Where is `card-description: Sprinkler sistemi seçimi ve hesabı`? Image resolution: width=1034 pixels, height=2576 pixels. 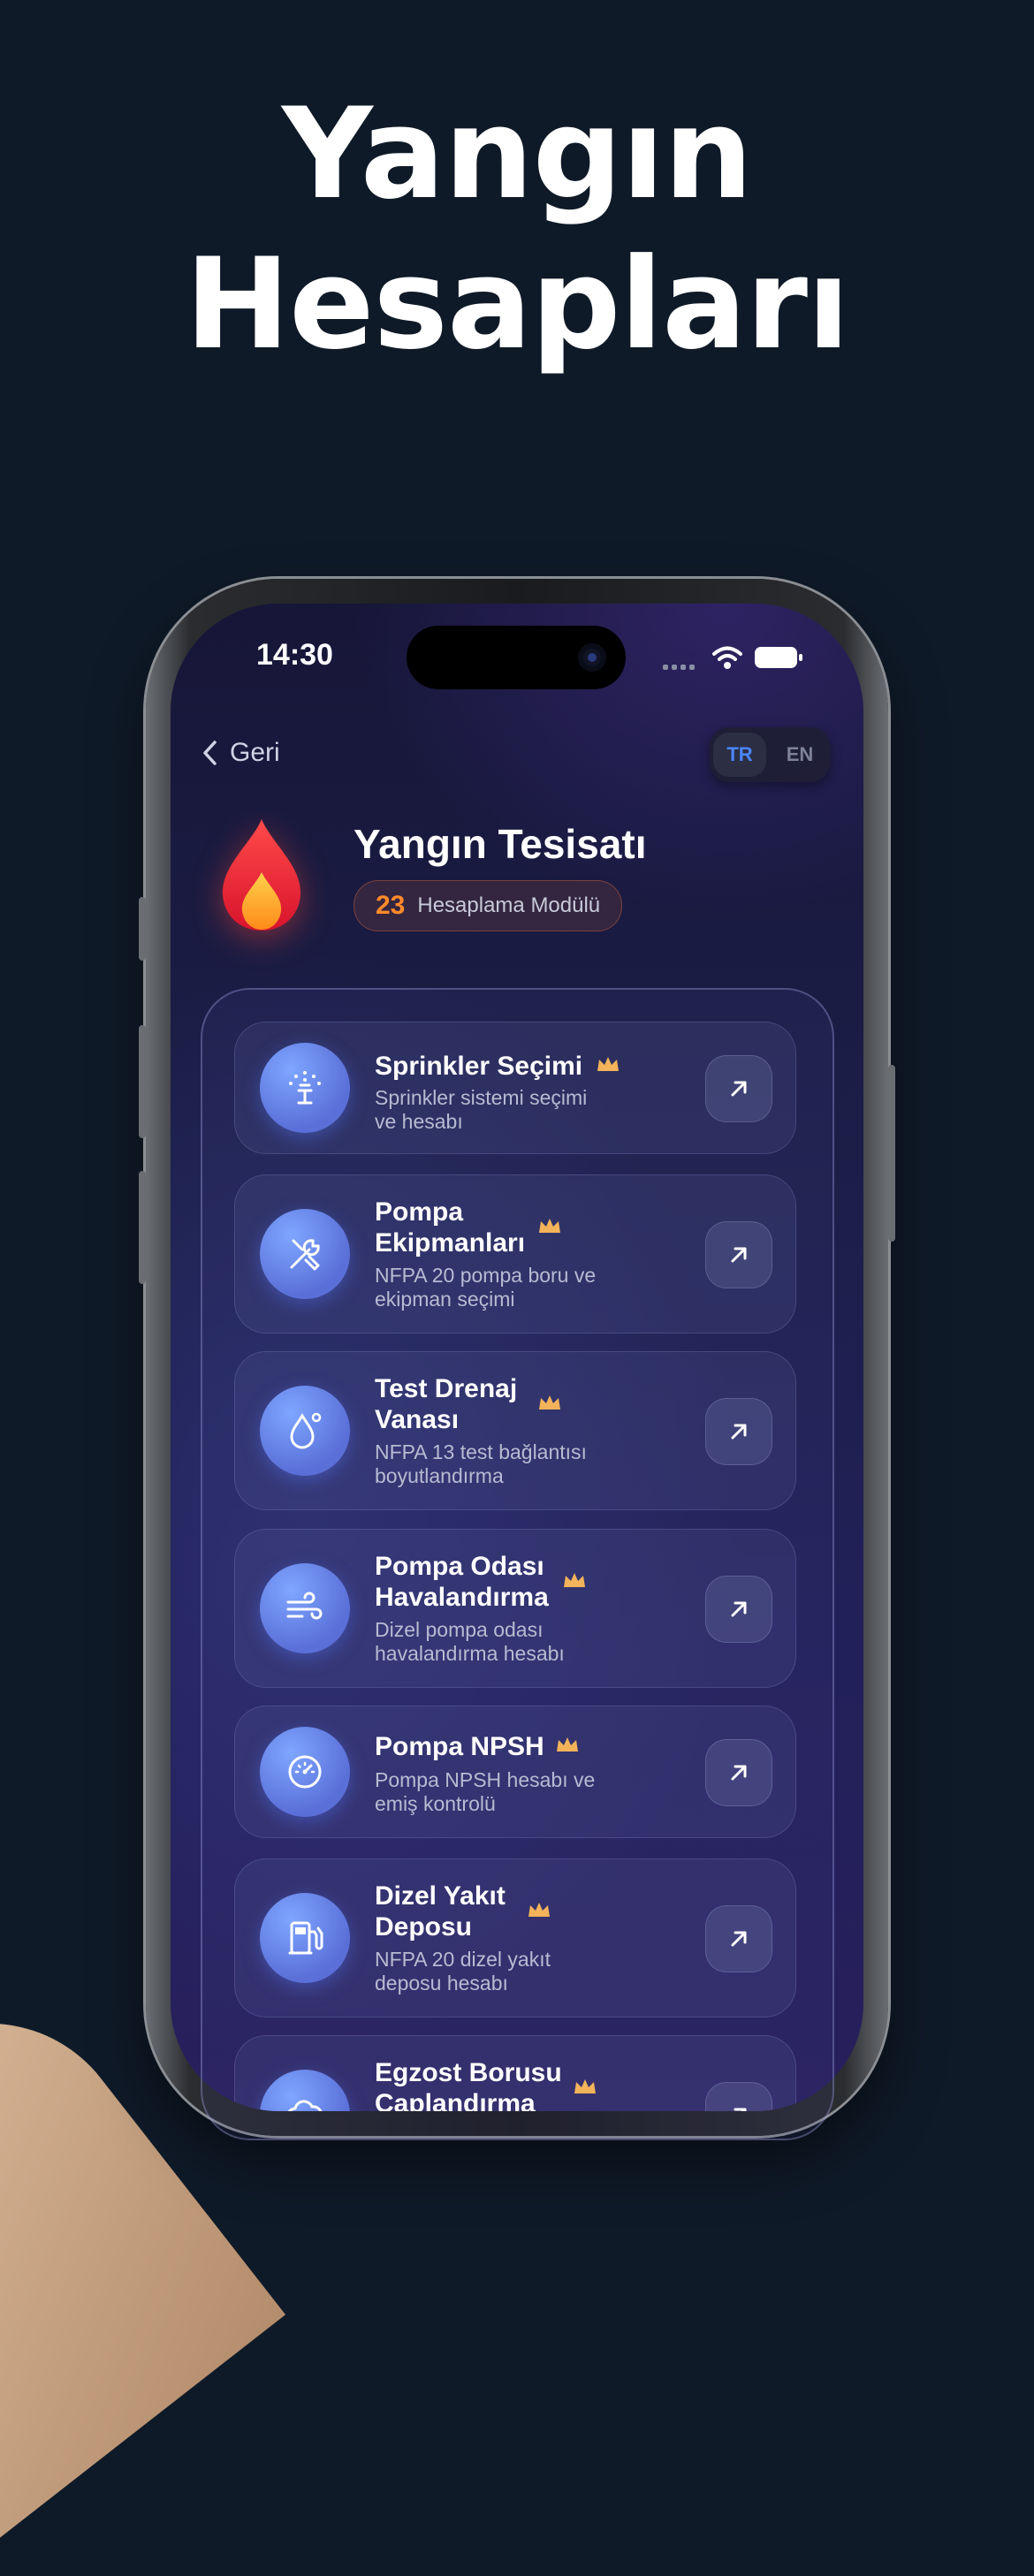 card-description: Sprinkler sistemi seçimi ve hesabı is located at coordinates (482, 1109).